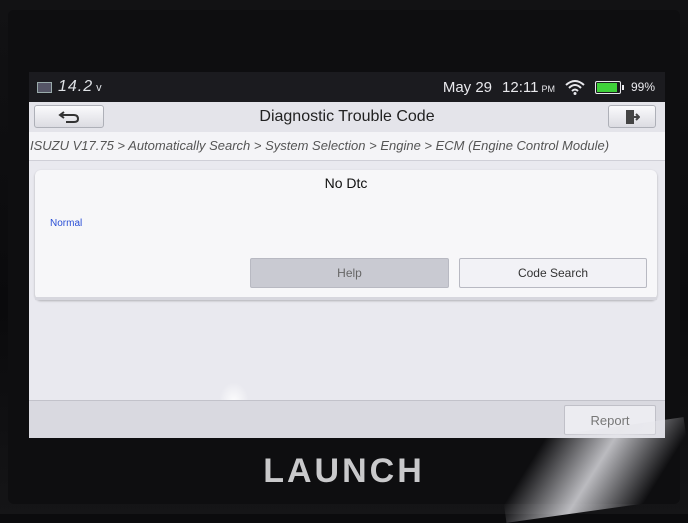 The image size is (688, 523). What do you see at coordinates (349, 273) in the screenshot?
I see `help-button: Help` at bounding box center [349, 273].